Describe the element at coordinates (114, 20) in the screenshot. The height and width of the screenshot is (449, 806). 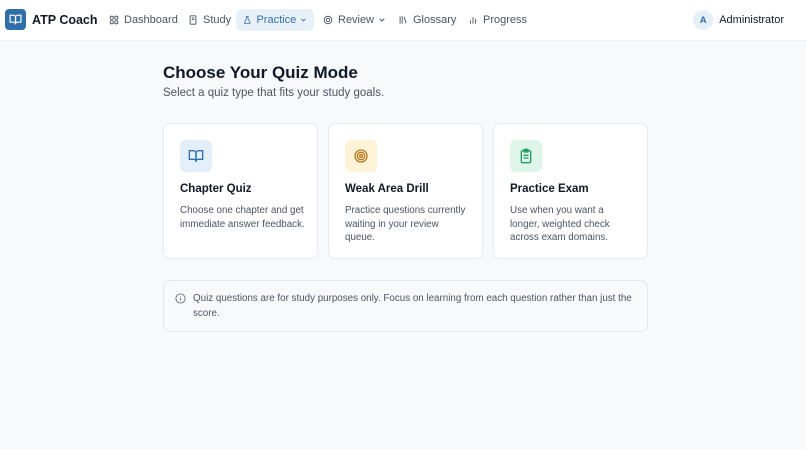
I see `dashboard-grid-icon` at that location.